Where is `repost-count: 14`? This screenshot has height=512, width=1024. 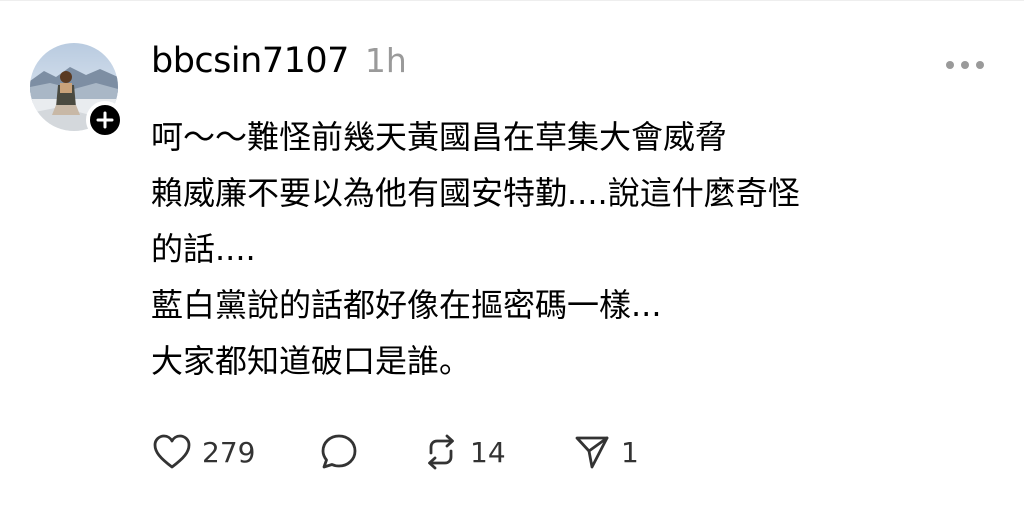
repost-count: 14 is located at coordinates (488, 452).